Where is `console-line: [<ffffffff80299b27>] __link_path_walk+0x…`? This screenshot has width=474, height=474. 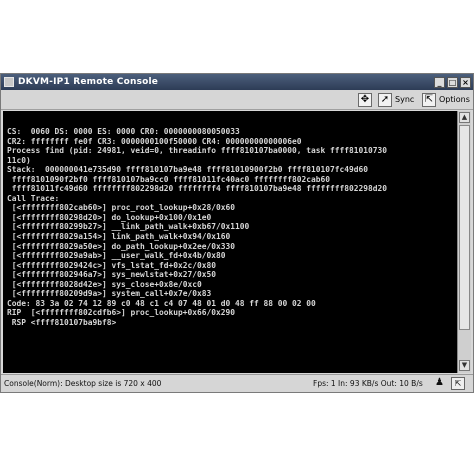
console-line: [<ffffffff80299b27>] __link_path_walk+0x… is located at coordinates (128, 227).